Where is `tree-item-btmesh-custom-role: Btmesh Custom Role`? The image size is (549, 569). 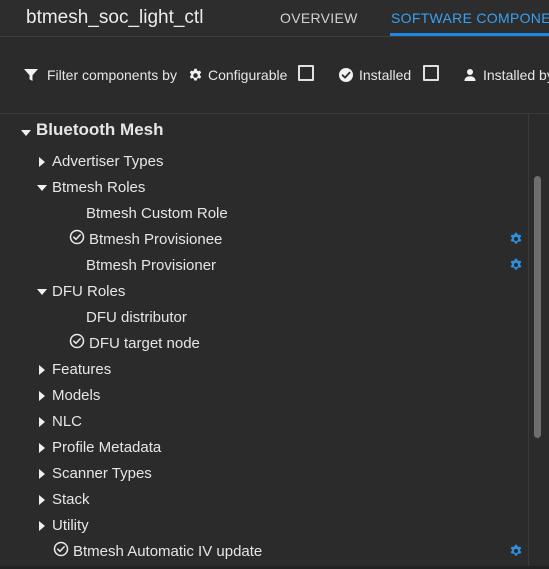
tree-item-btmesh-custom-role: Btmesh Custom Role is located at coordinates (157, 213).